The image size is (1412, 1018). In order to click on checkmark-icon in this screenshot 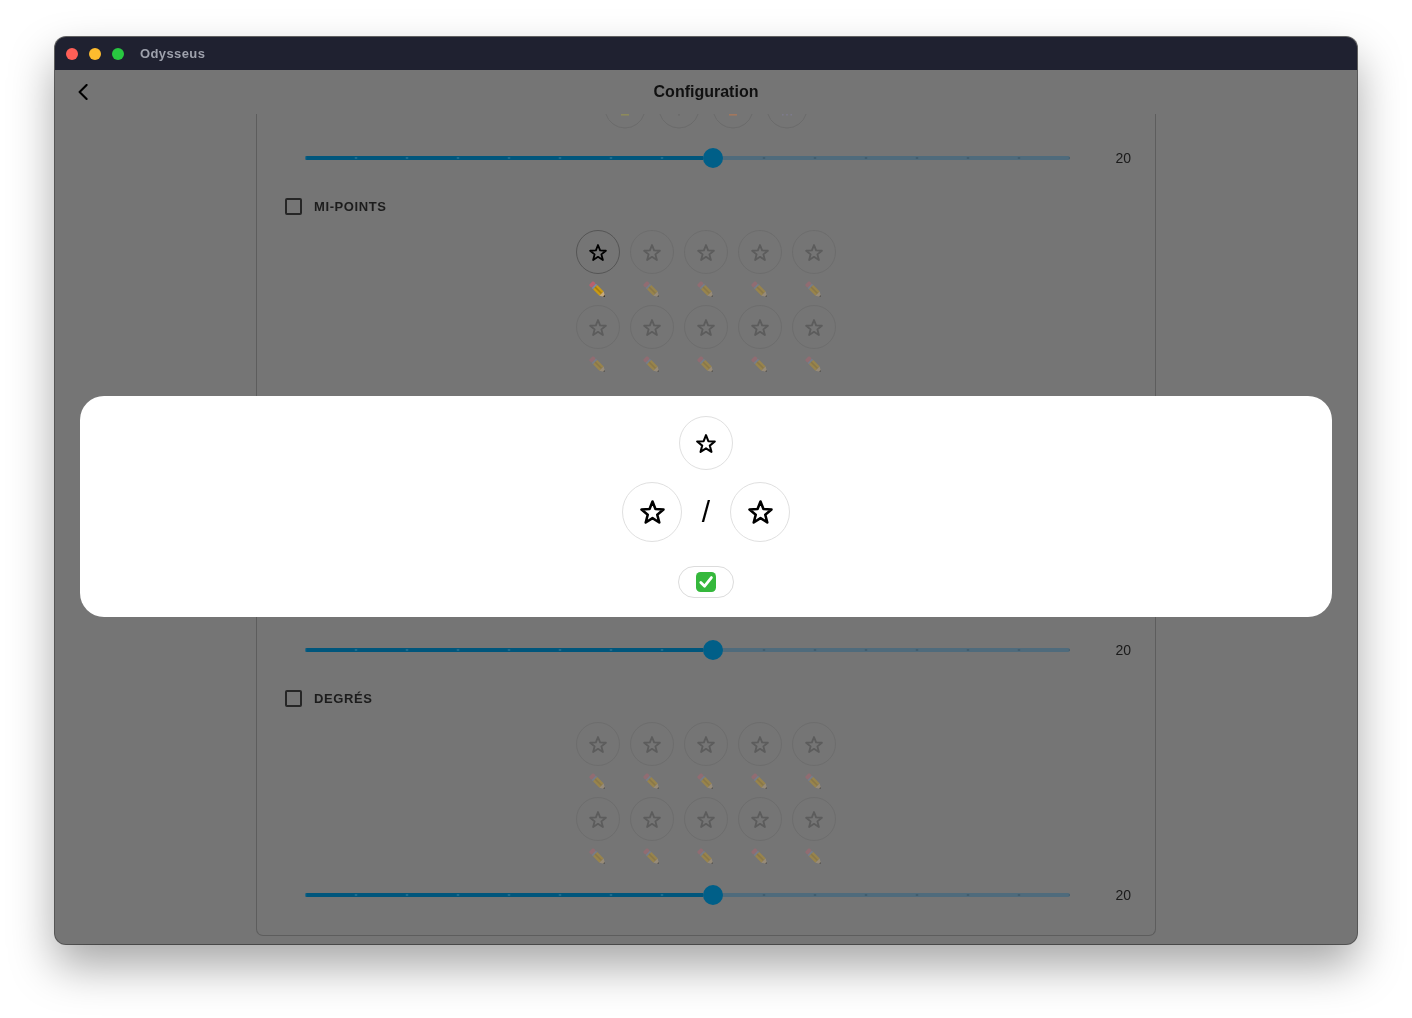, I will do `click(706, 582)`.